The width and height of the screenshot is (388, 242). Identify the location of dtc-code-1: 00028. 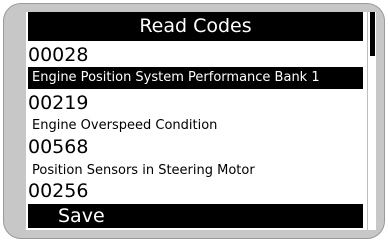
(195, 55).